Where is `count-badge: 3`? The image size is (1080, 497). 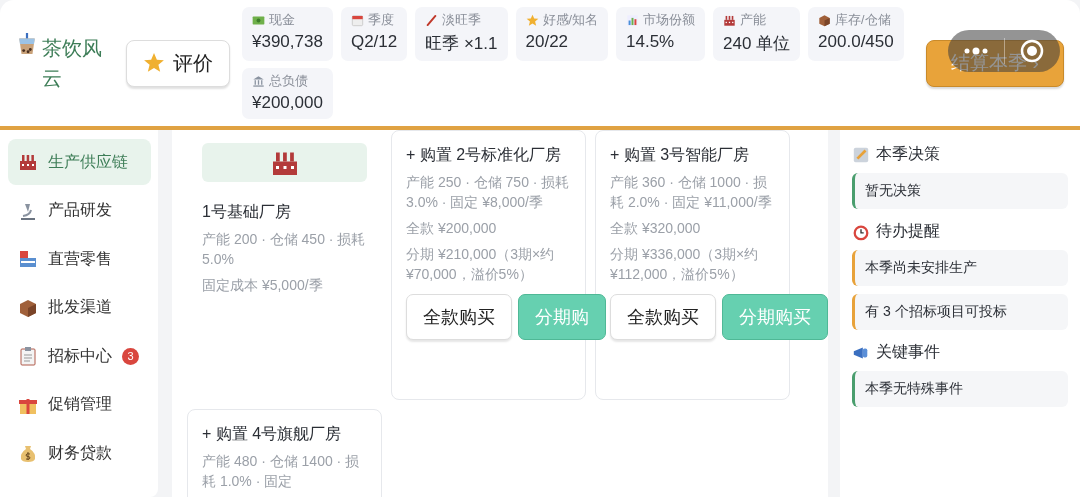
count-badge: 3 is located at coordinates (130, 356).